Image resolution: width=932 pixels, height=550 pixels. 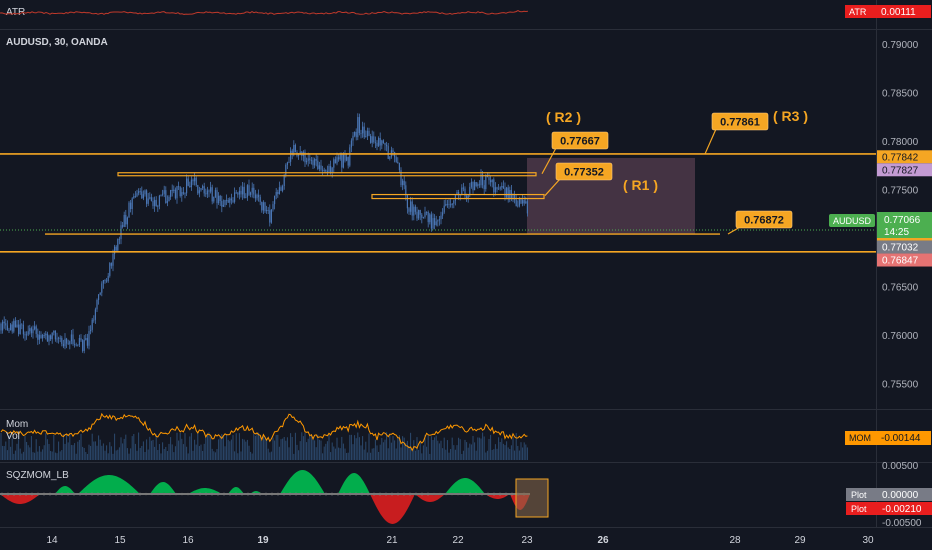 I want to click on price-badge-4: 0.76847, so click(x=900, y=261).